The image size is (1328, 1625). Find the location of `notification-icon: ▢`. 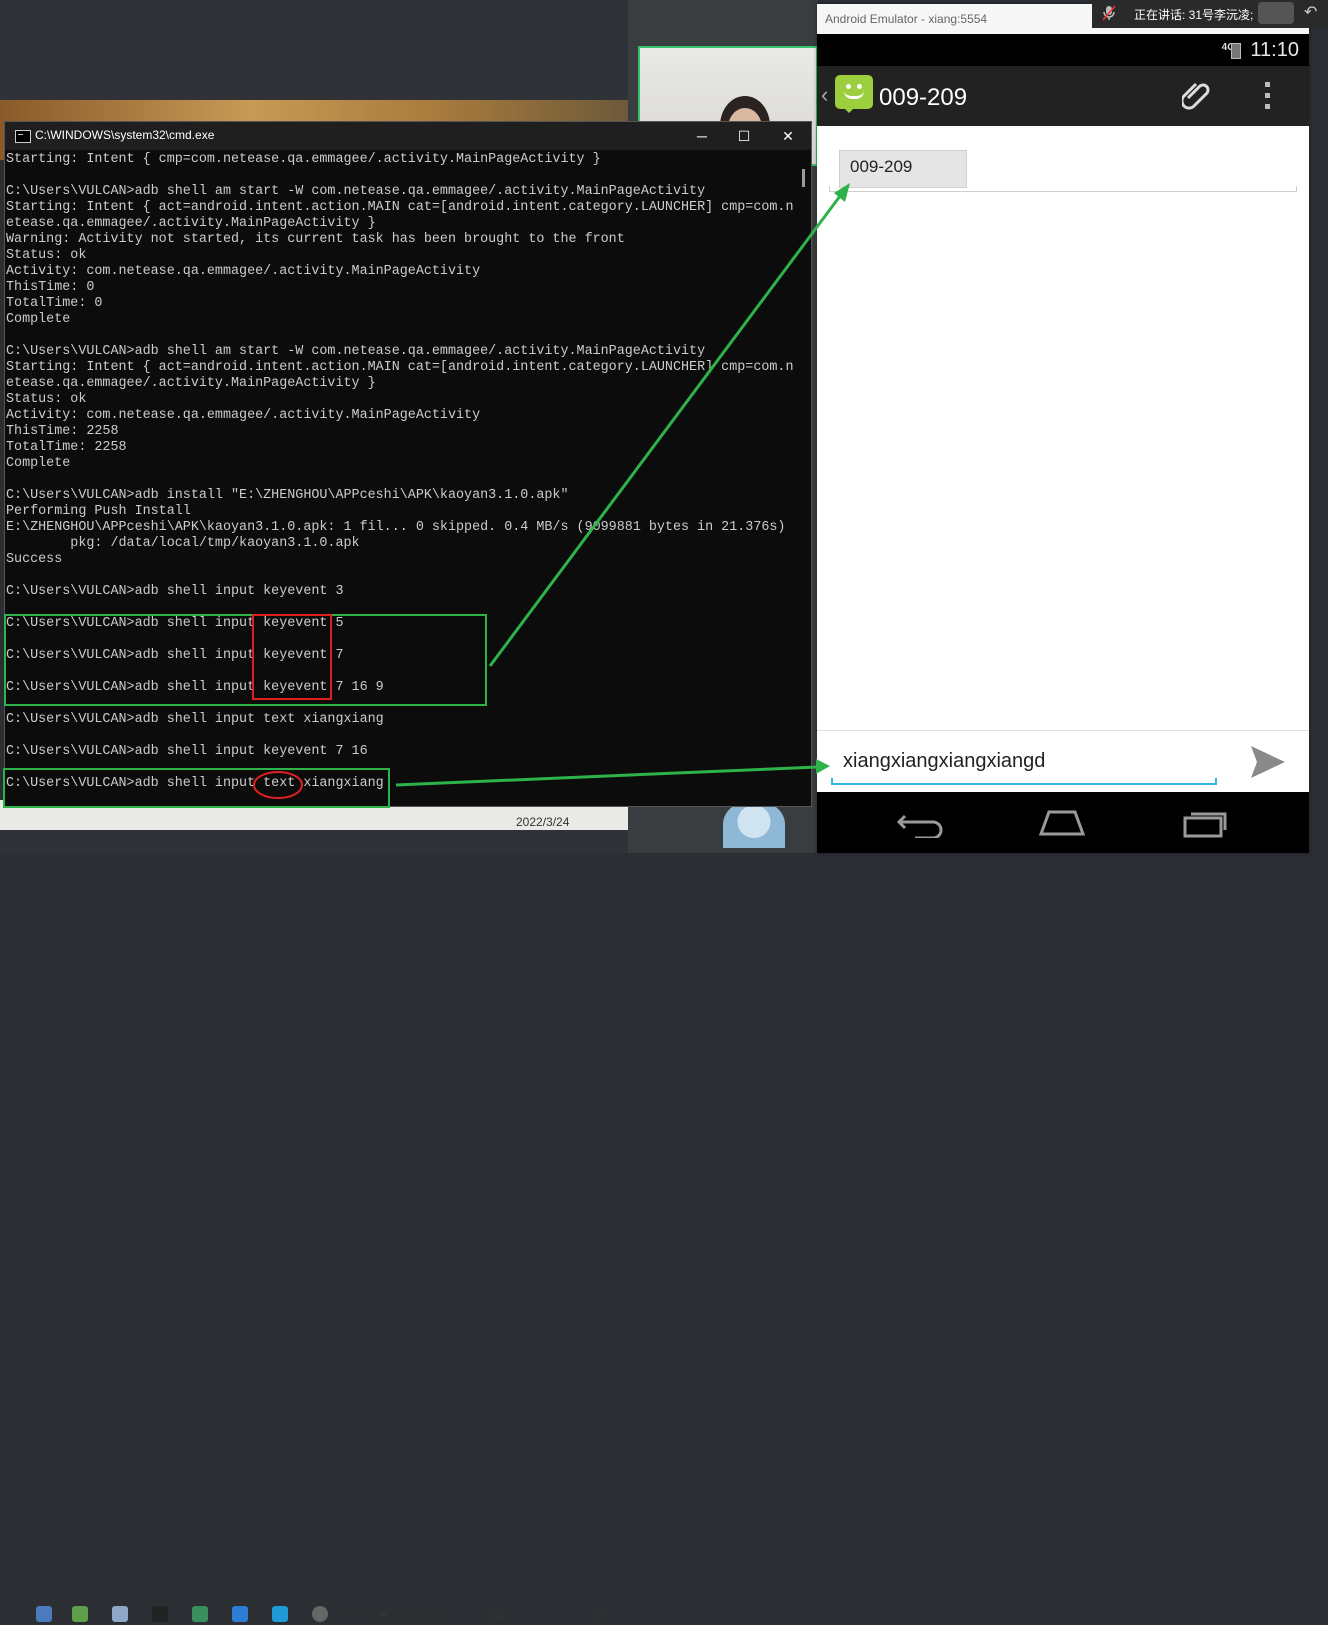

notification-icon: ▢ is located at coordinates (600, 1614).